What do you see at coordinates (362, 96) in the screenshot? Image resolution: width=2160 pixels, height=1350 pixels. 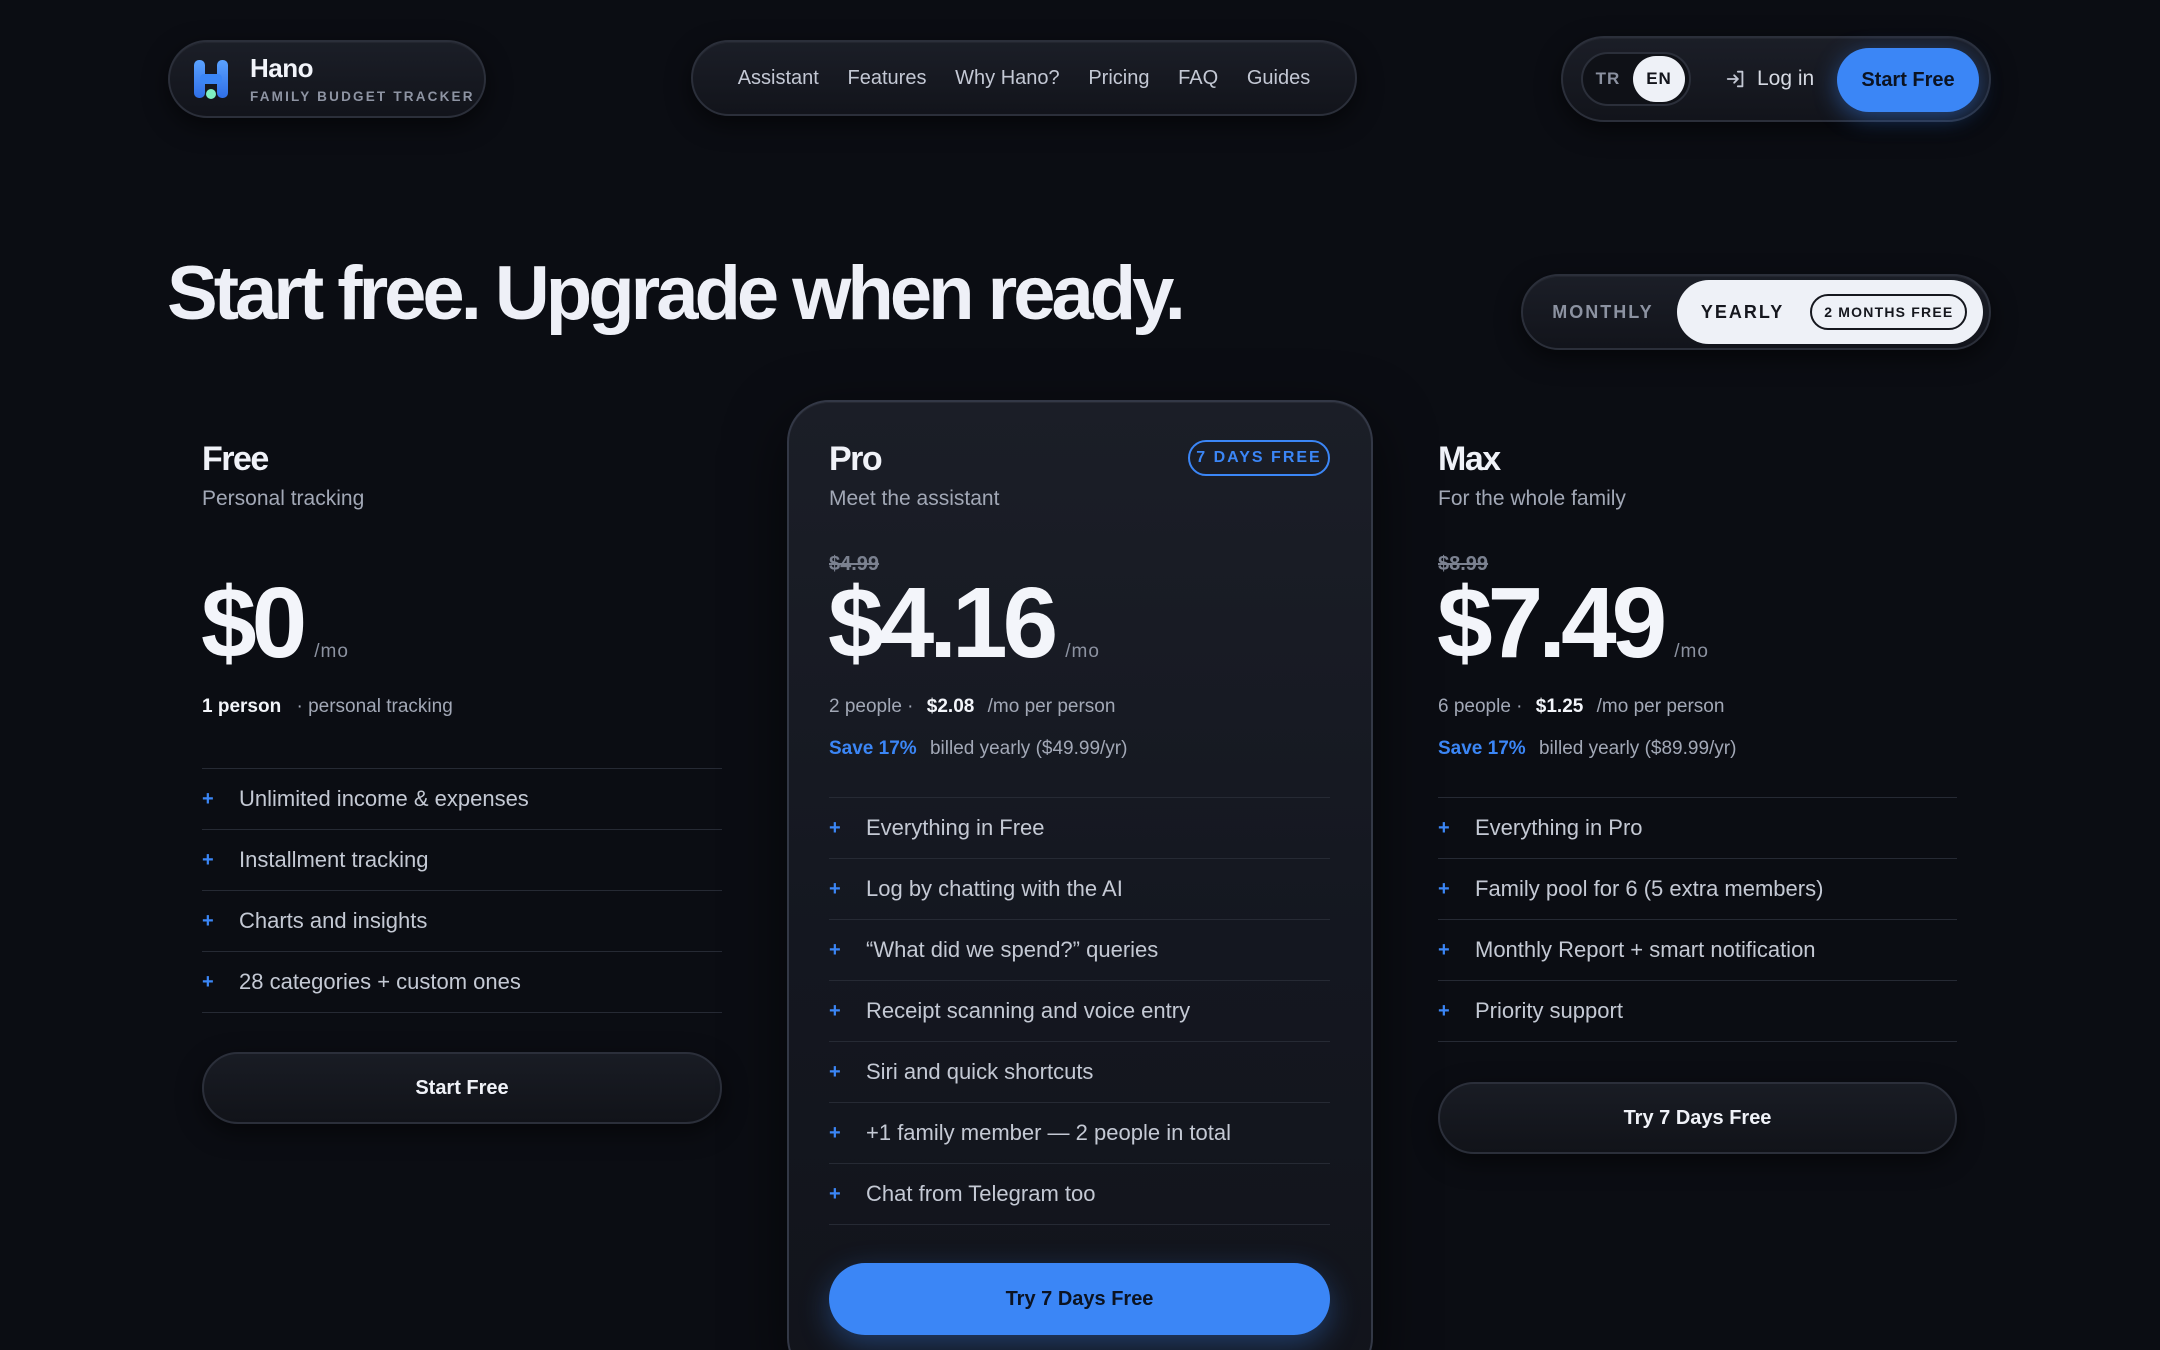 I see `brand-tagline: FAMILY BUDGET TRACKER` at bounding box center [362, 96].